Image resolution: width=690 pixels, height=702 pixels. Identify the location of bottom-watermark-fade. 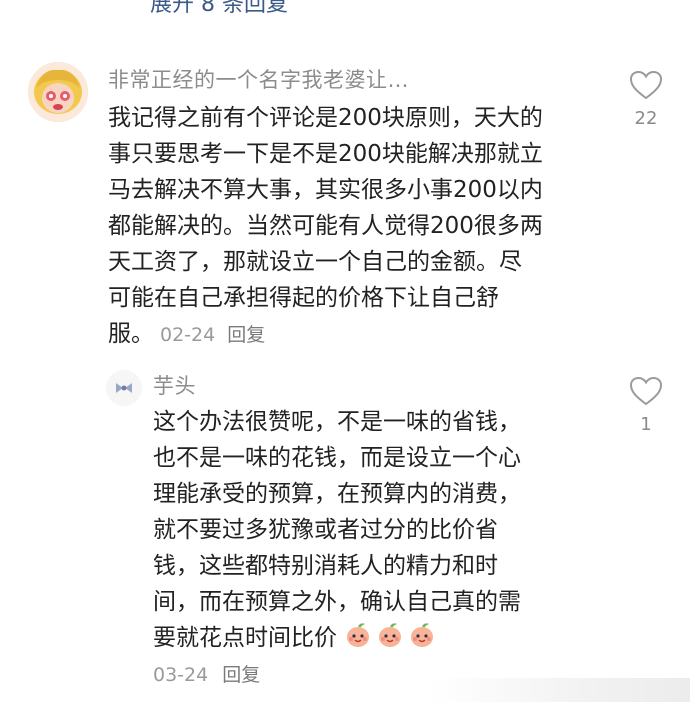
(560, 690).